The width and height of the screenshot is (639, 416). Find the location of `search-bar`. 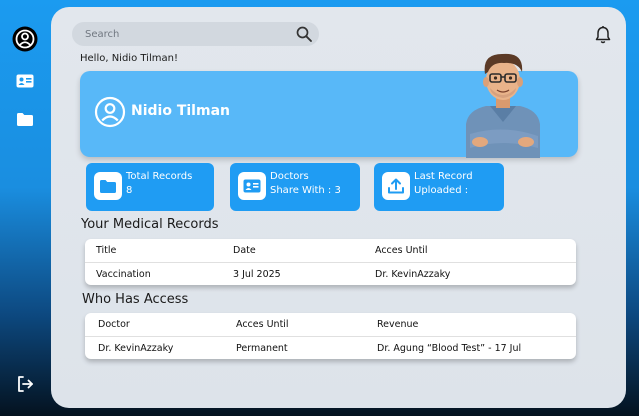

search-bar is located at coordinates (195, 34).